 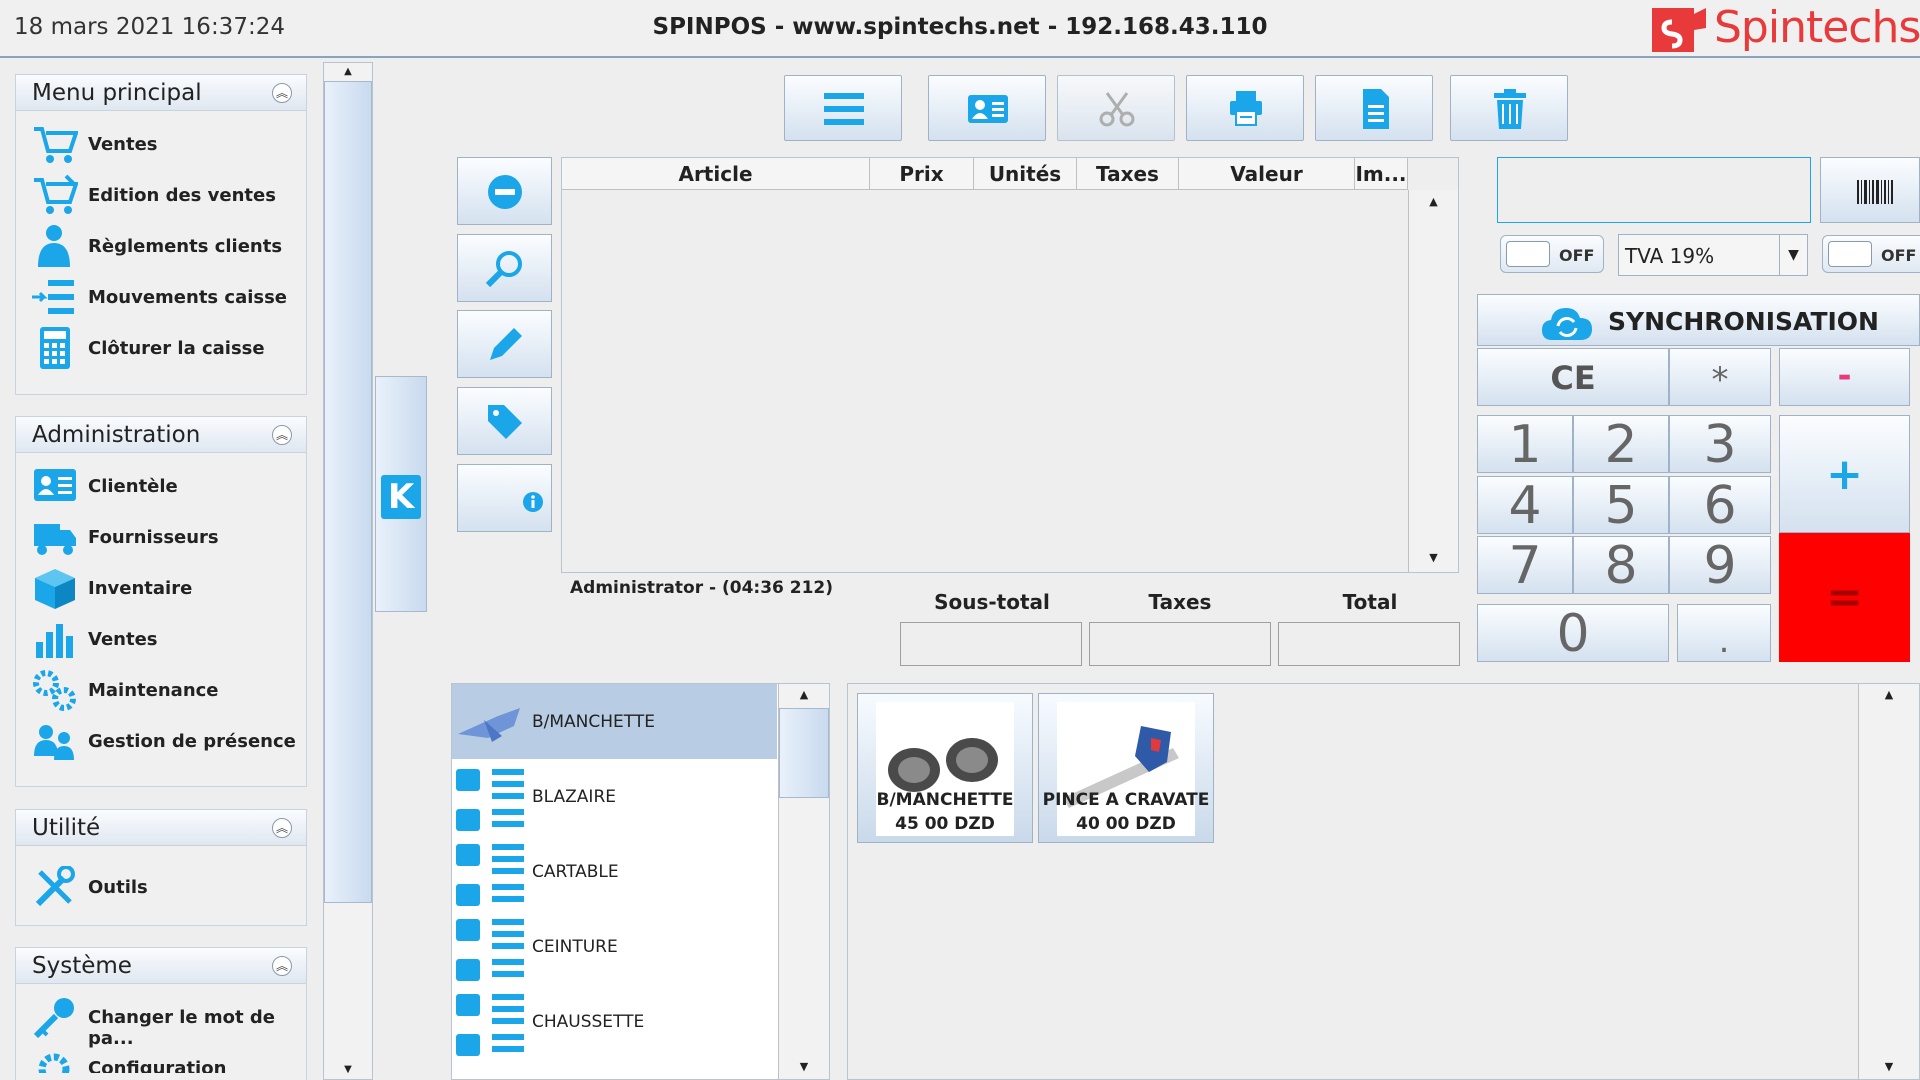 I want to click on column-header: Taxes, so click(x=1128, y=174).